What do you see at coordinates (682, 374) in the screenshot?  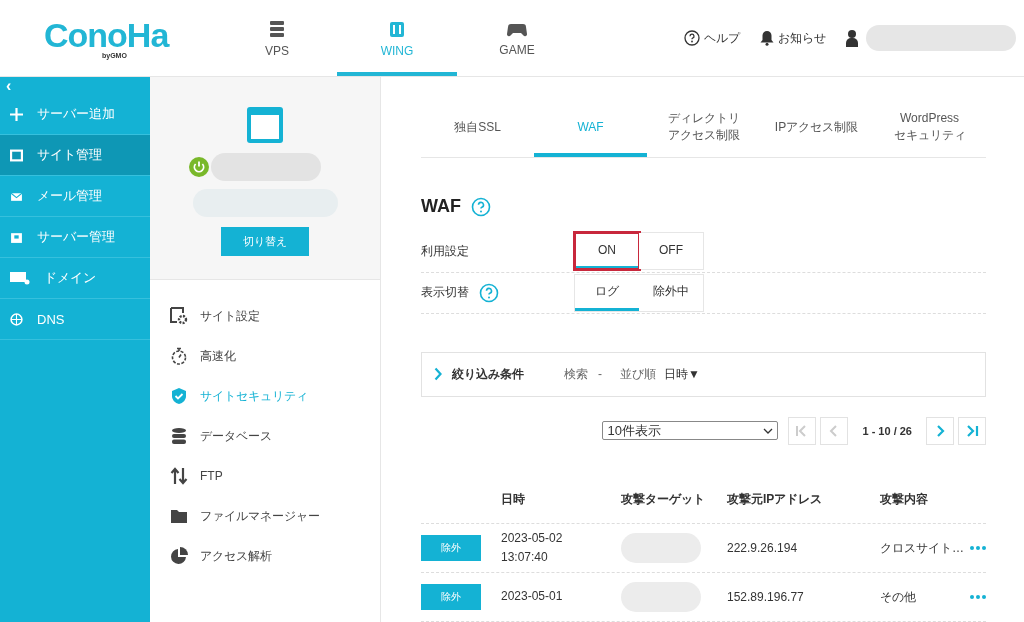 I see `filter-value: 日時▼` at bounding box center [682, 374].